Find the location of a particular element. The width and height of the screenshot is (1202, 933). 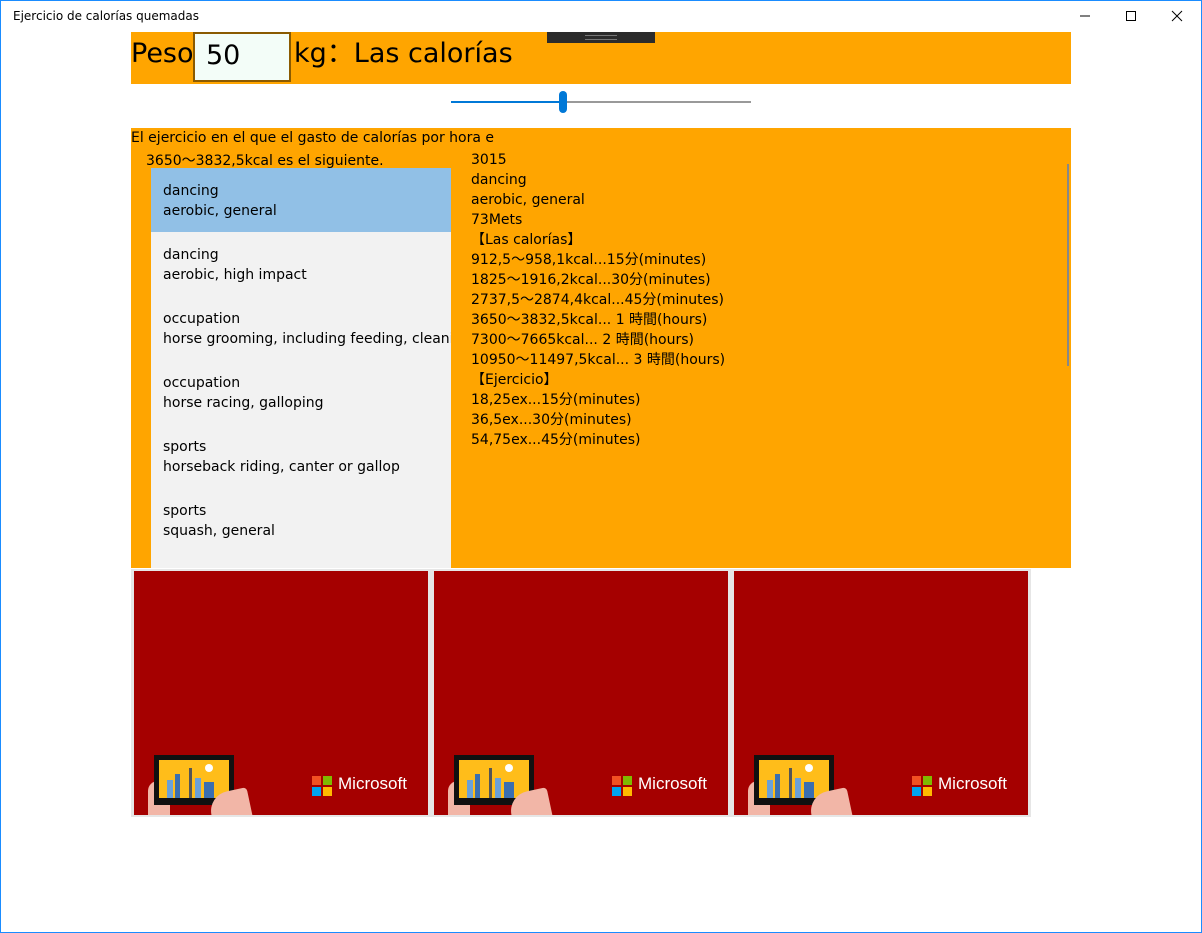

title-bar: Ejercicio de calorías quemadas is located at coordinates (601, 16).